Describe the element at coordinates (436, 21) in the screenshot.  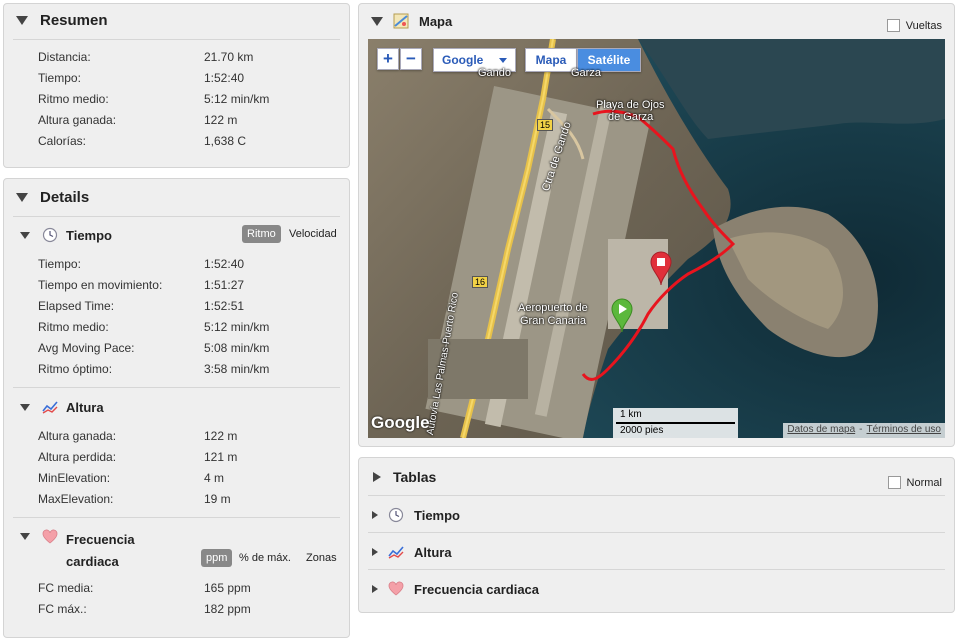
I see `mapa-title: Mapa` at that location.